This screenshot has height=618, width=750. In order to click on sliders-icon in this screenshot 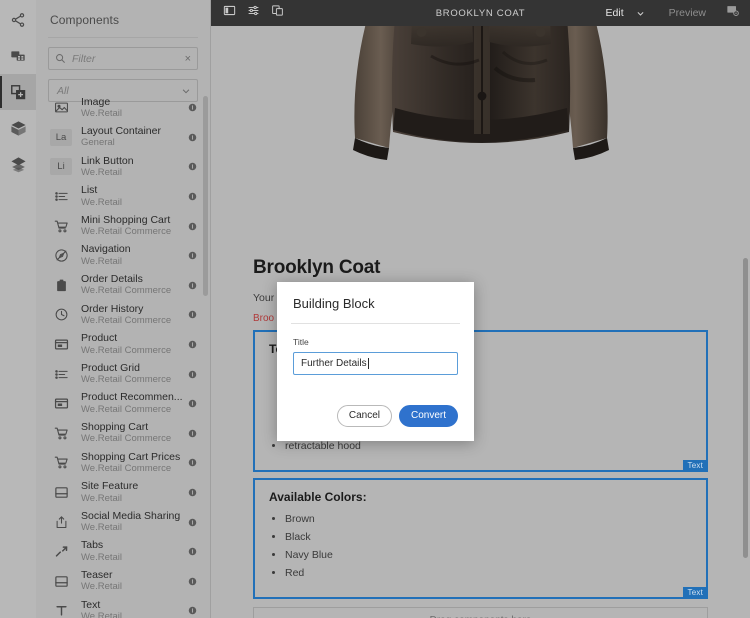, I will do `click(253, 13)`.